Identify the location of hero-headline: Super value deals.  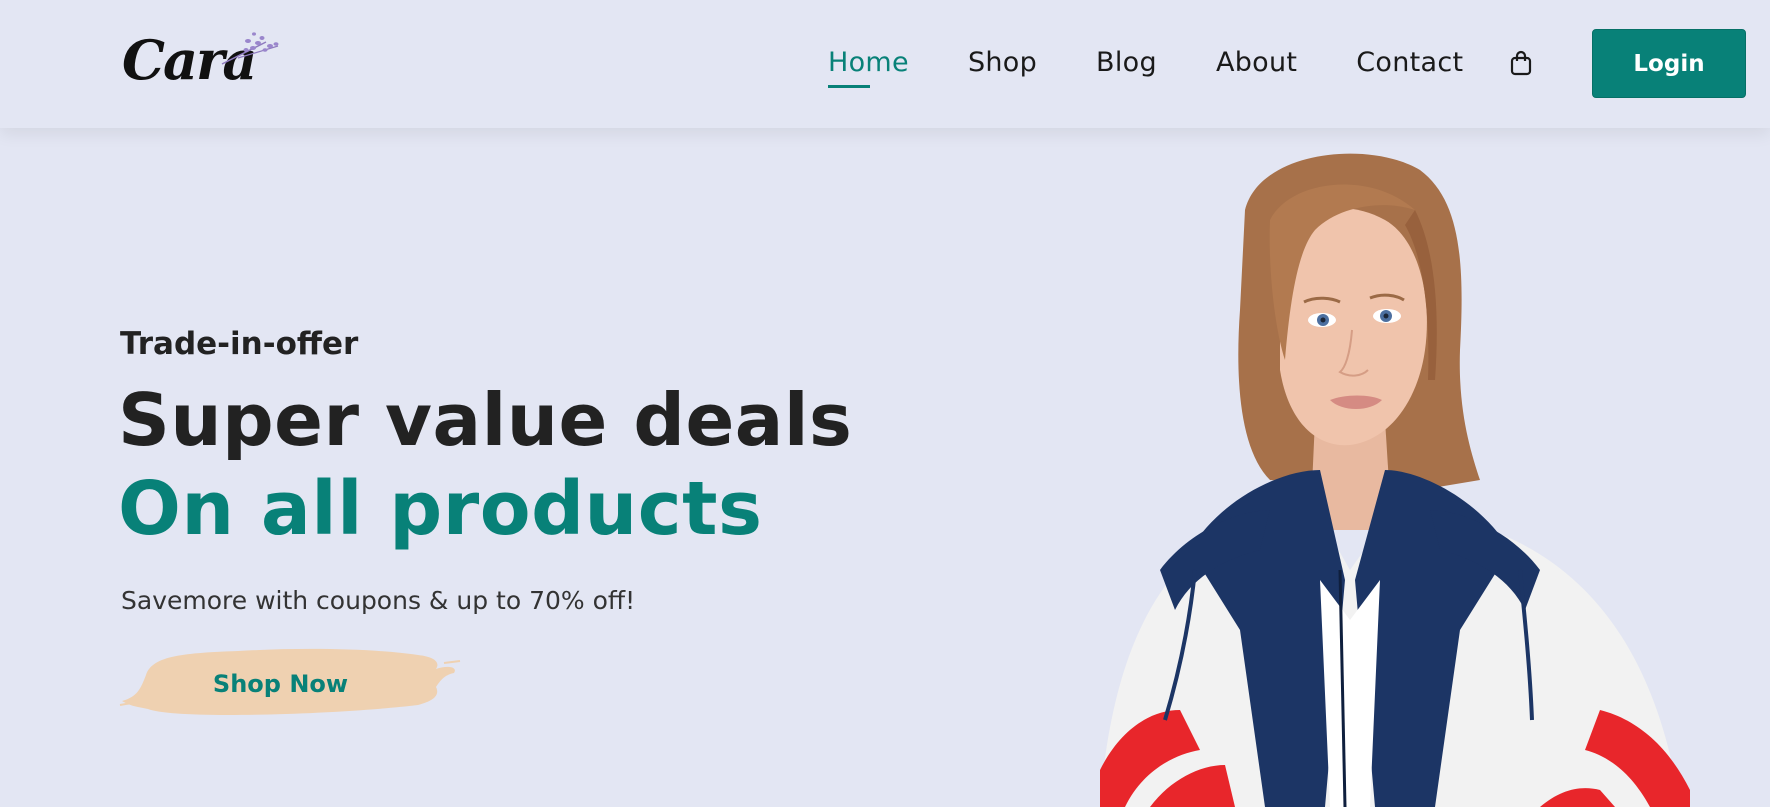
(485, 420).